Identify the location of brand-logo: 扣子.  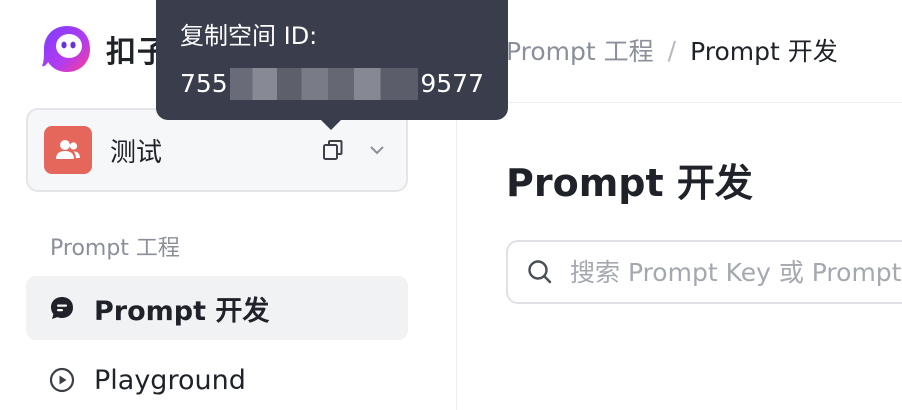
(104, 49).